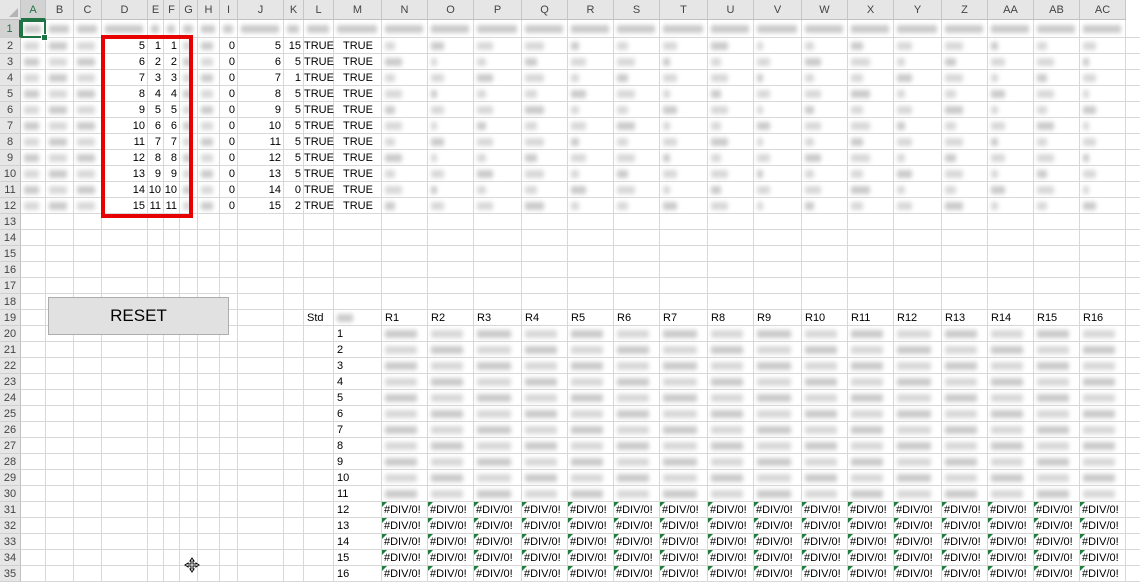 Image resolution: width=1140 pixels, height=582 pixels. I want to click on cell-f: 10, so click(172, 190).